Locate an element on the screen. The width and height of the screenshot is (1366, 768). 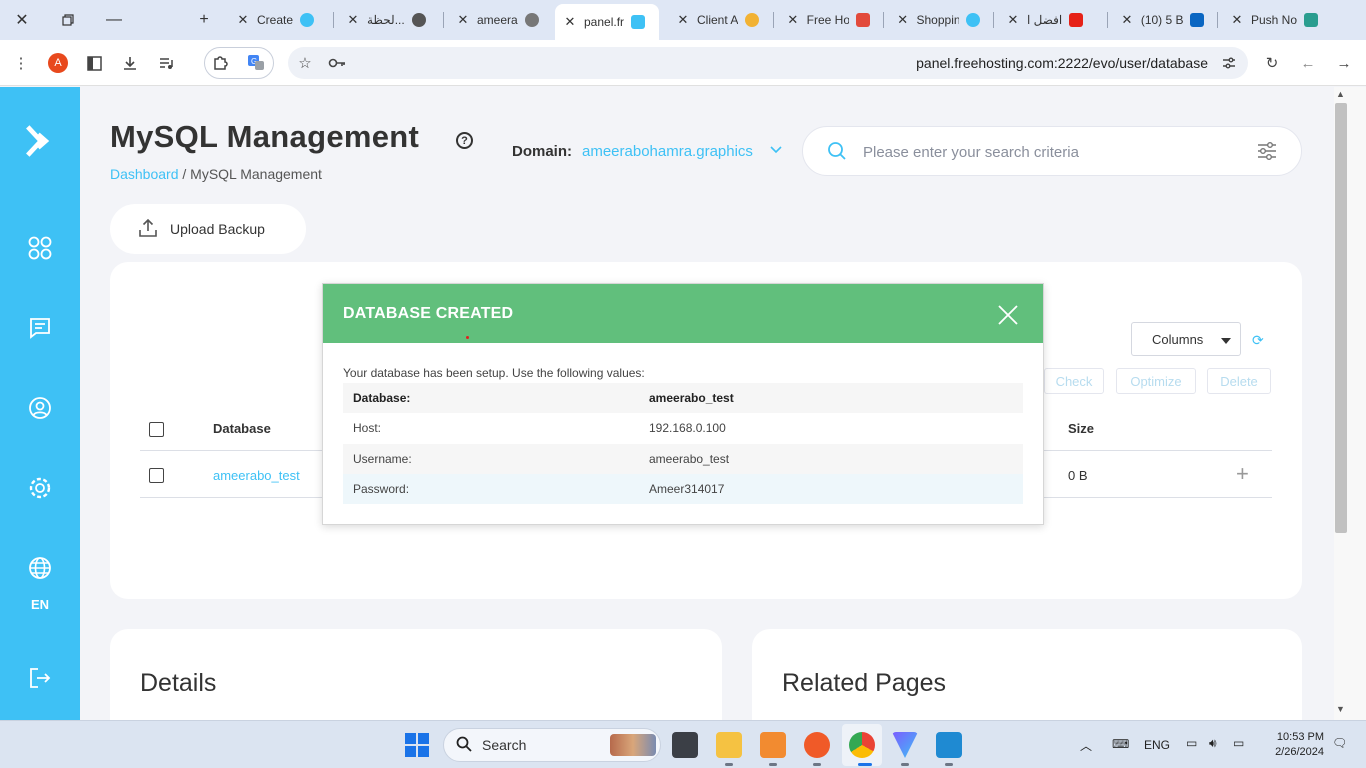
delete-button: Delete is located at coordinates (1239, 381).